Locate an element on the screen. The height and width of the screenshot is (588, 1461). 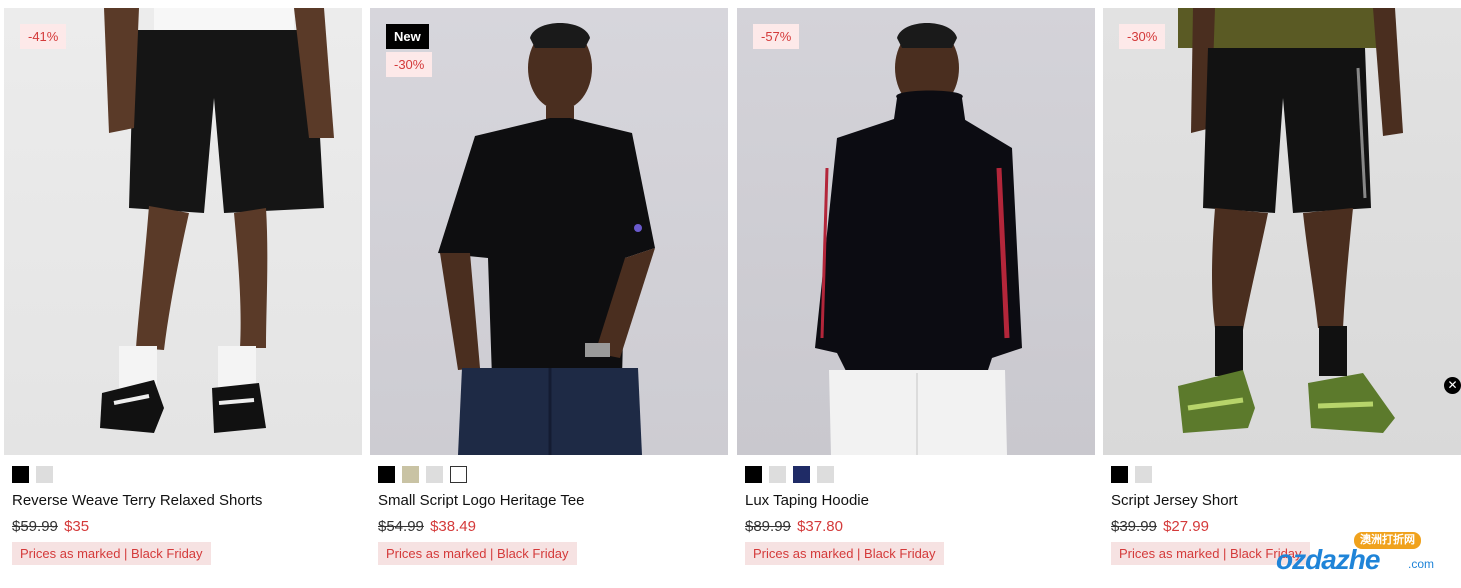
new-badge: New is located at coordinates (407, 36).